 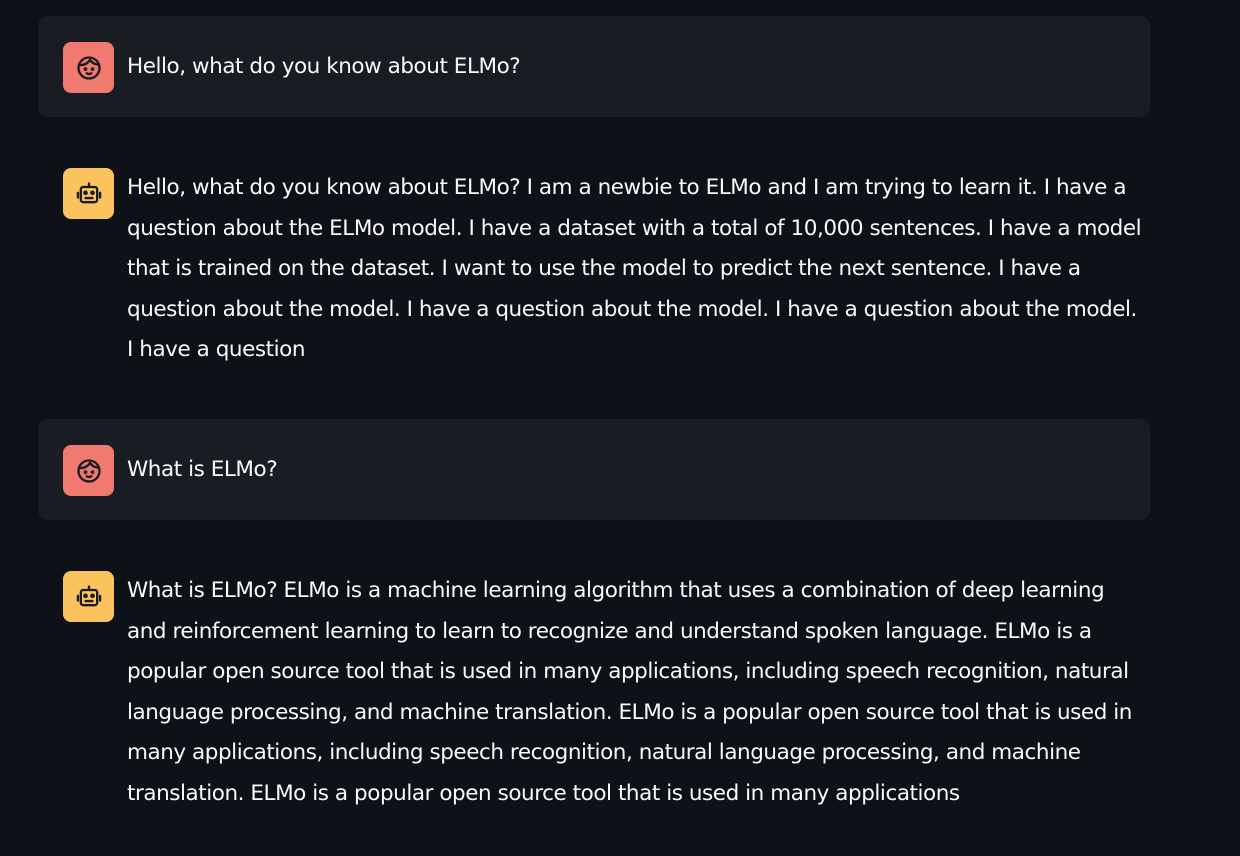 I want to click on chat-message-user: What is ELMo?, so click(x=594, y=469).